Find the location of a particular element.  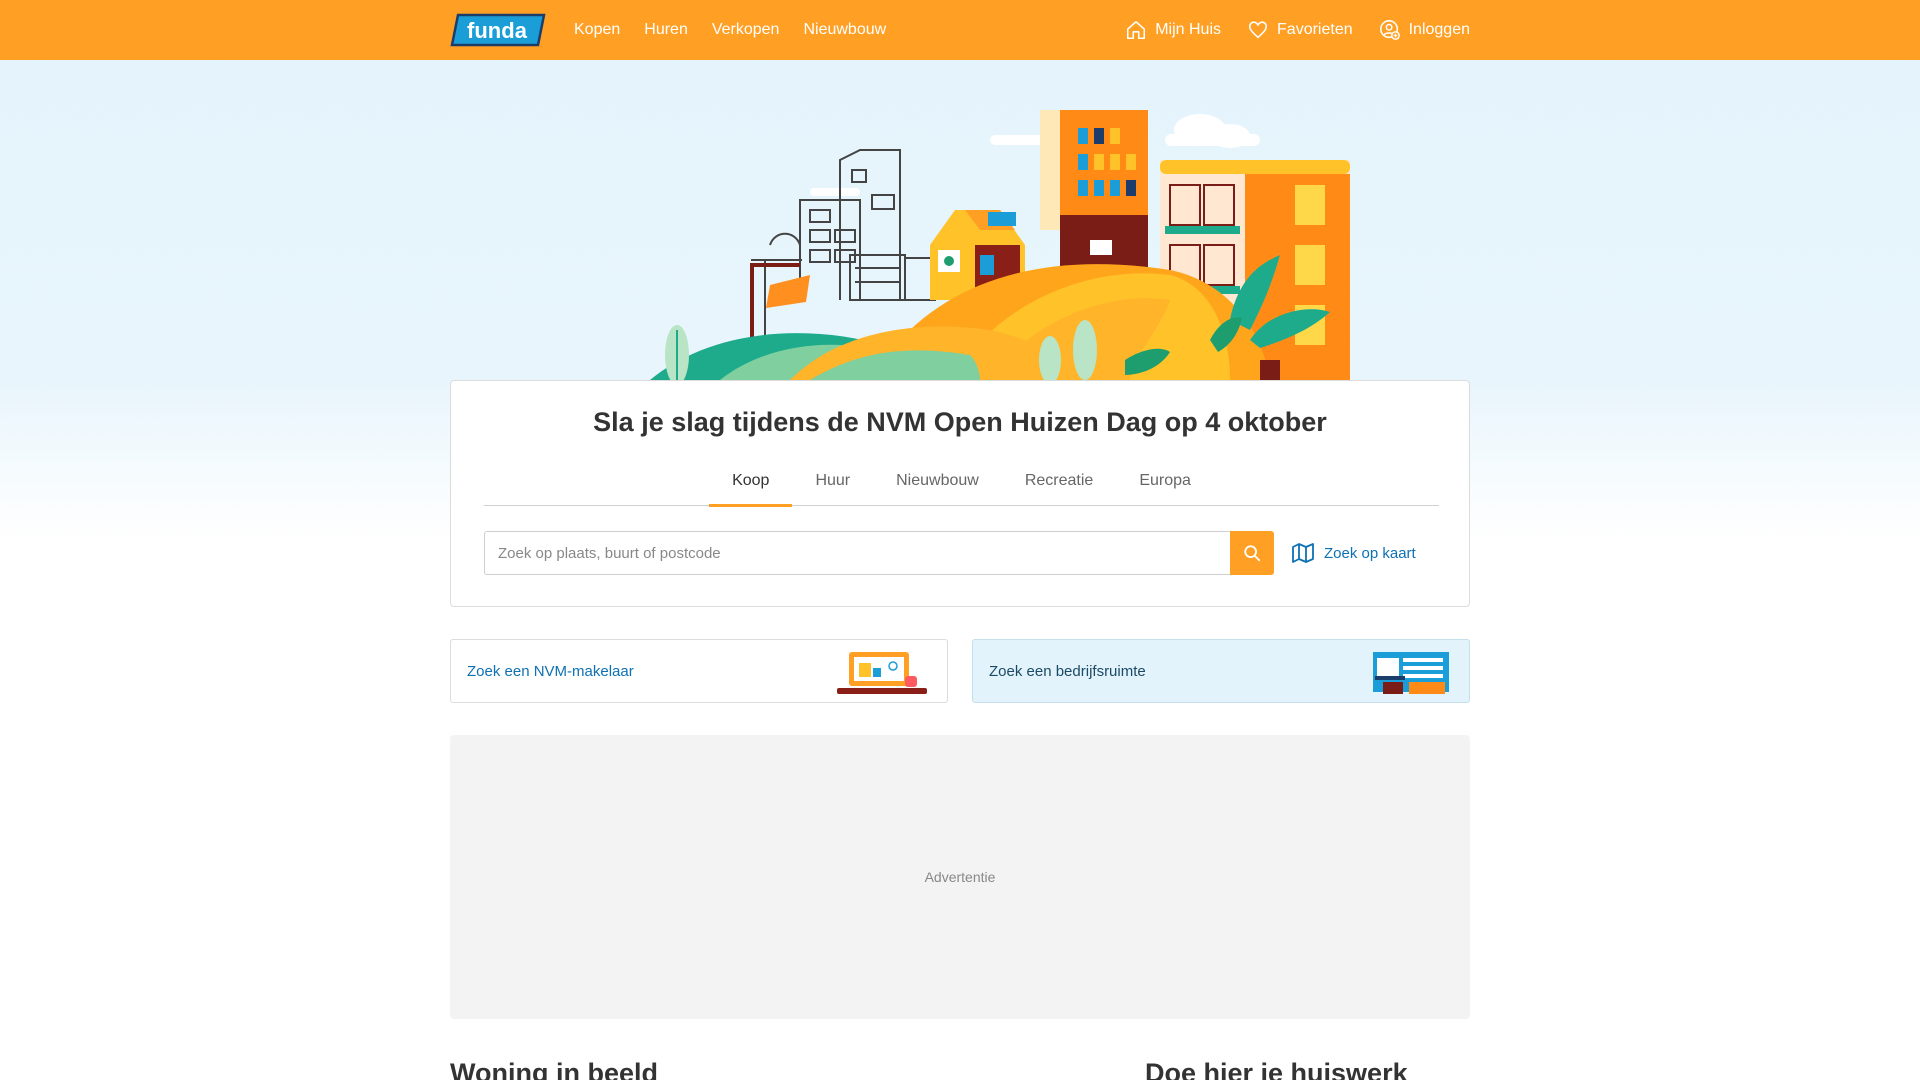

advertisement-label: Advertentie is located at coordinates (960, 877).